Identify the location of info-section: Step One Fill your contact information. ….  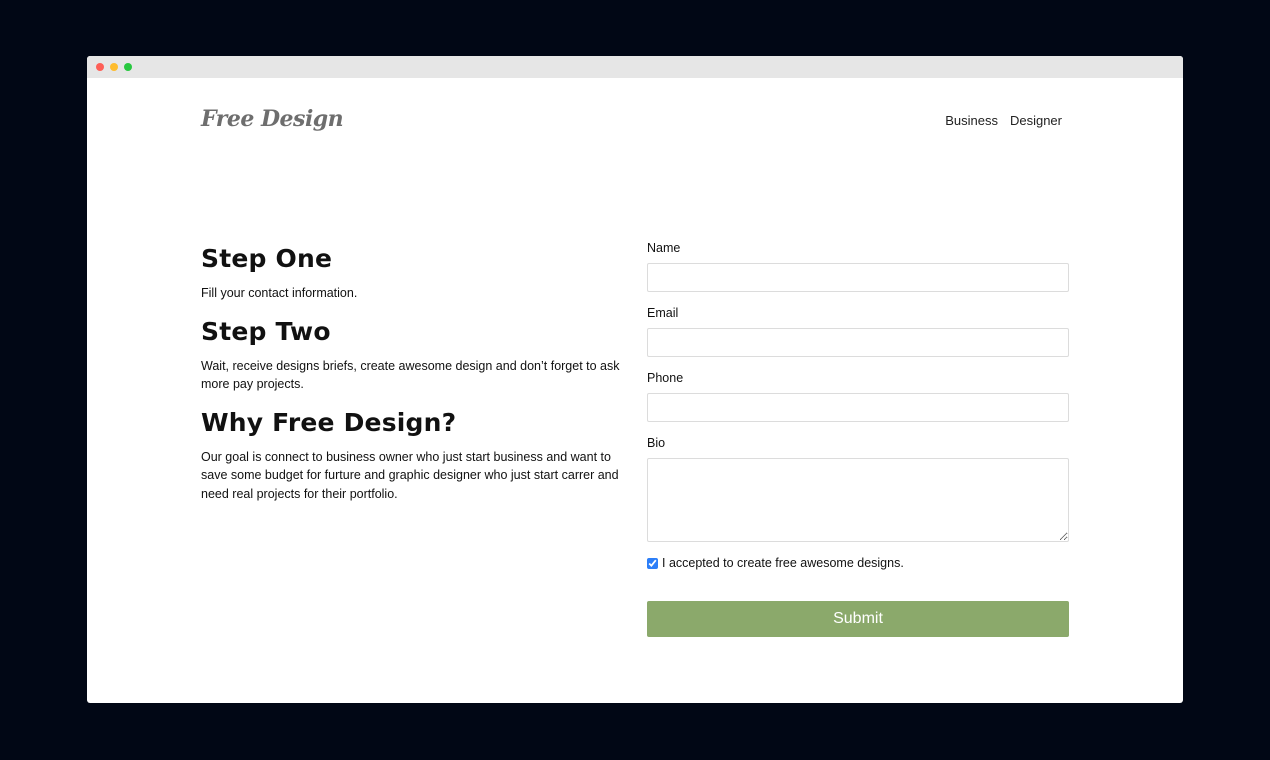
(411, 378).